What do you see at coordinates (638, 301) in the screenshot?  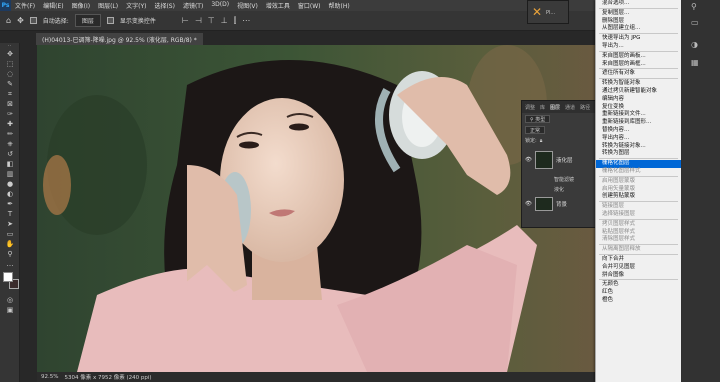 I see `context-menu-item: 橙色` at bounding box center [638, 301].